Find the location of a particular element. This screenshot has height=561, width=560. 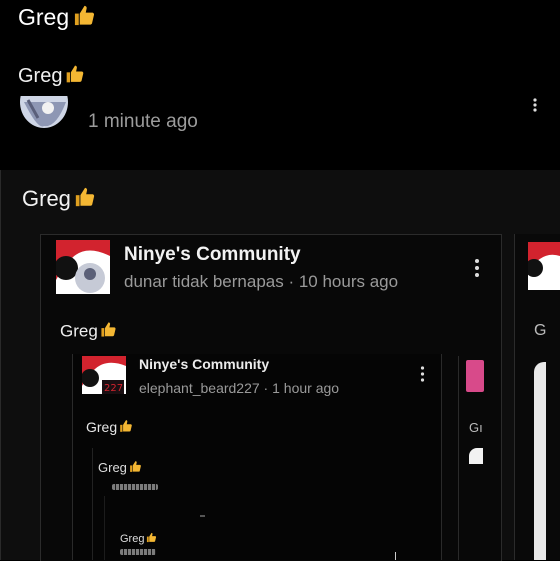

comment-text-label: Greg is located at coordinates (44, 17).